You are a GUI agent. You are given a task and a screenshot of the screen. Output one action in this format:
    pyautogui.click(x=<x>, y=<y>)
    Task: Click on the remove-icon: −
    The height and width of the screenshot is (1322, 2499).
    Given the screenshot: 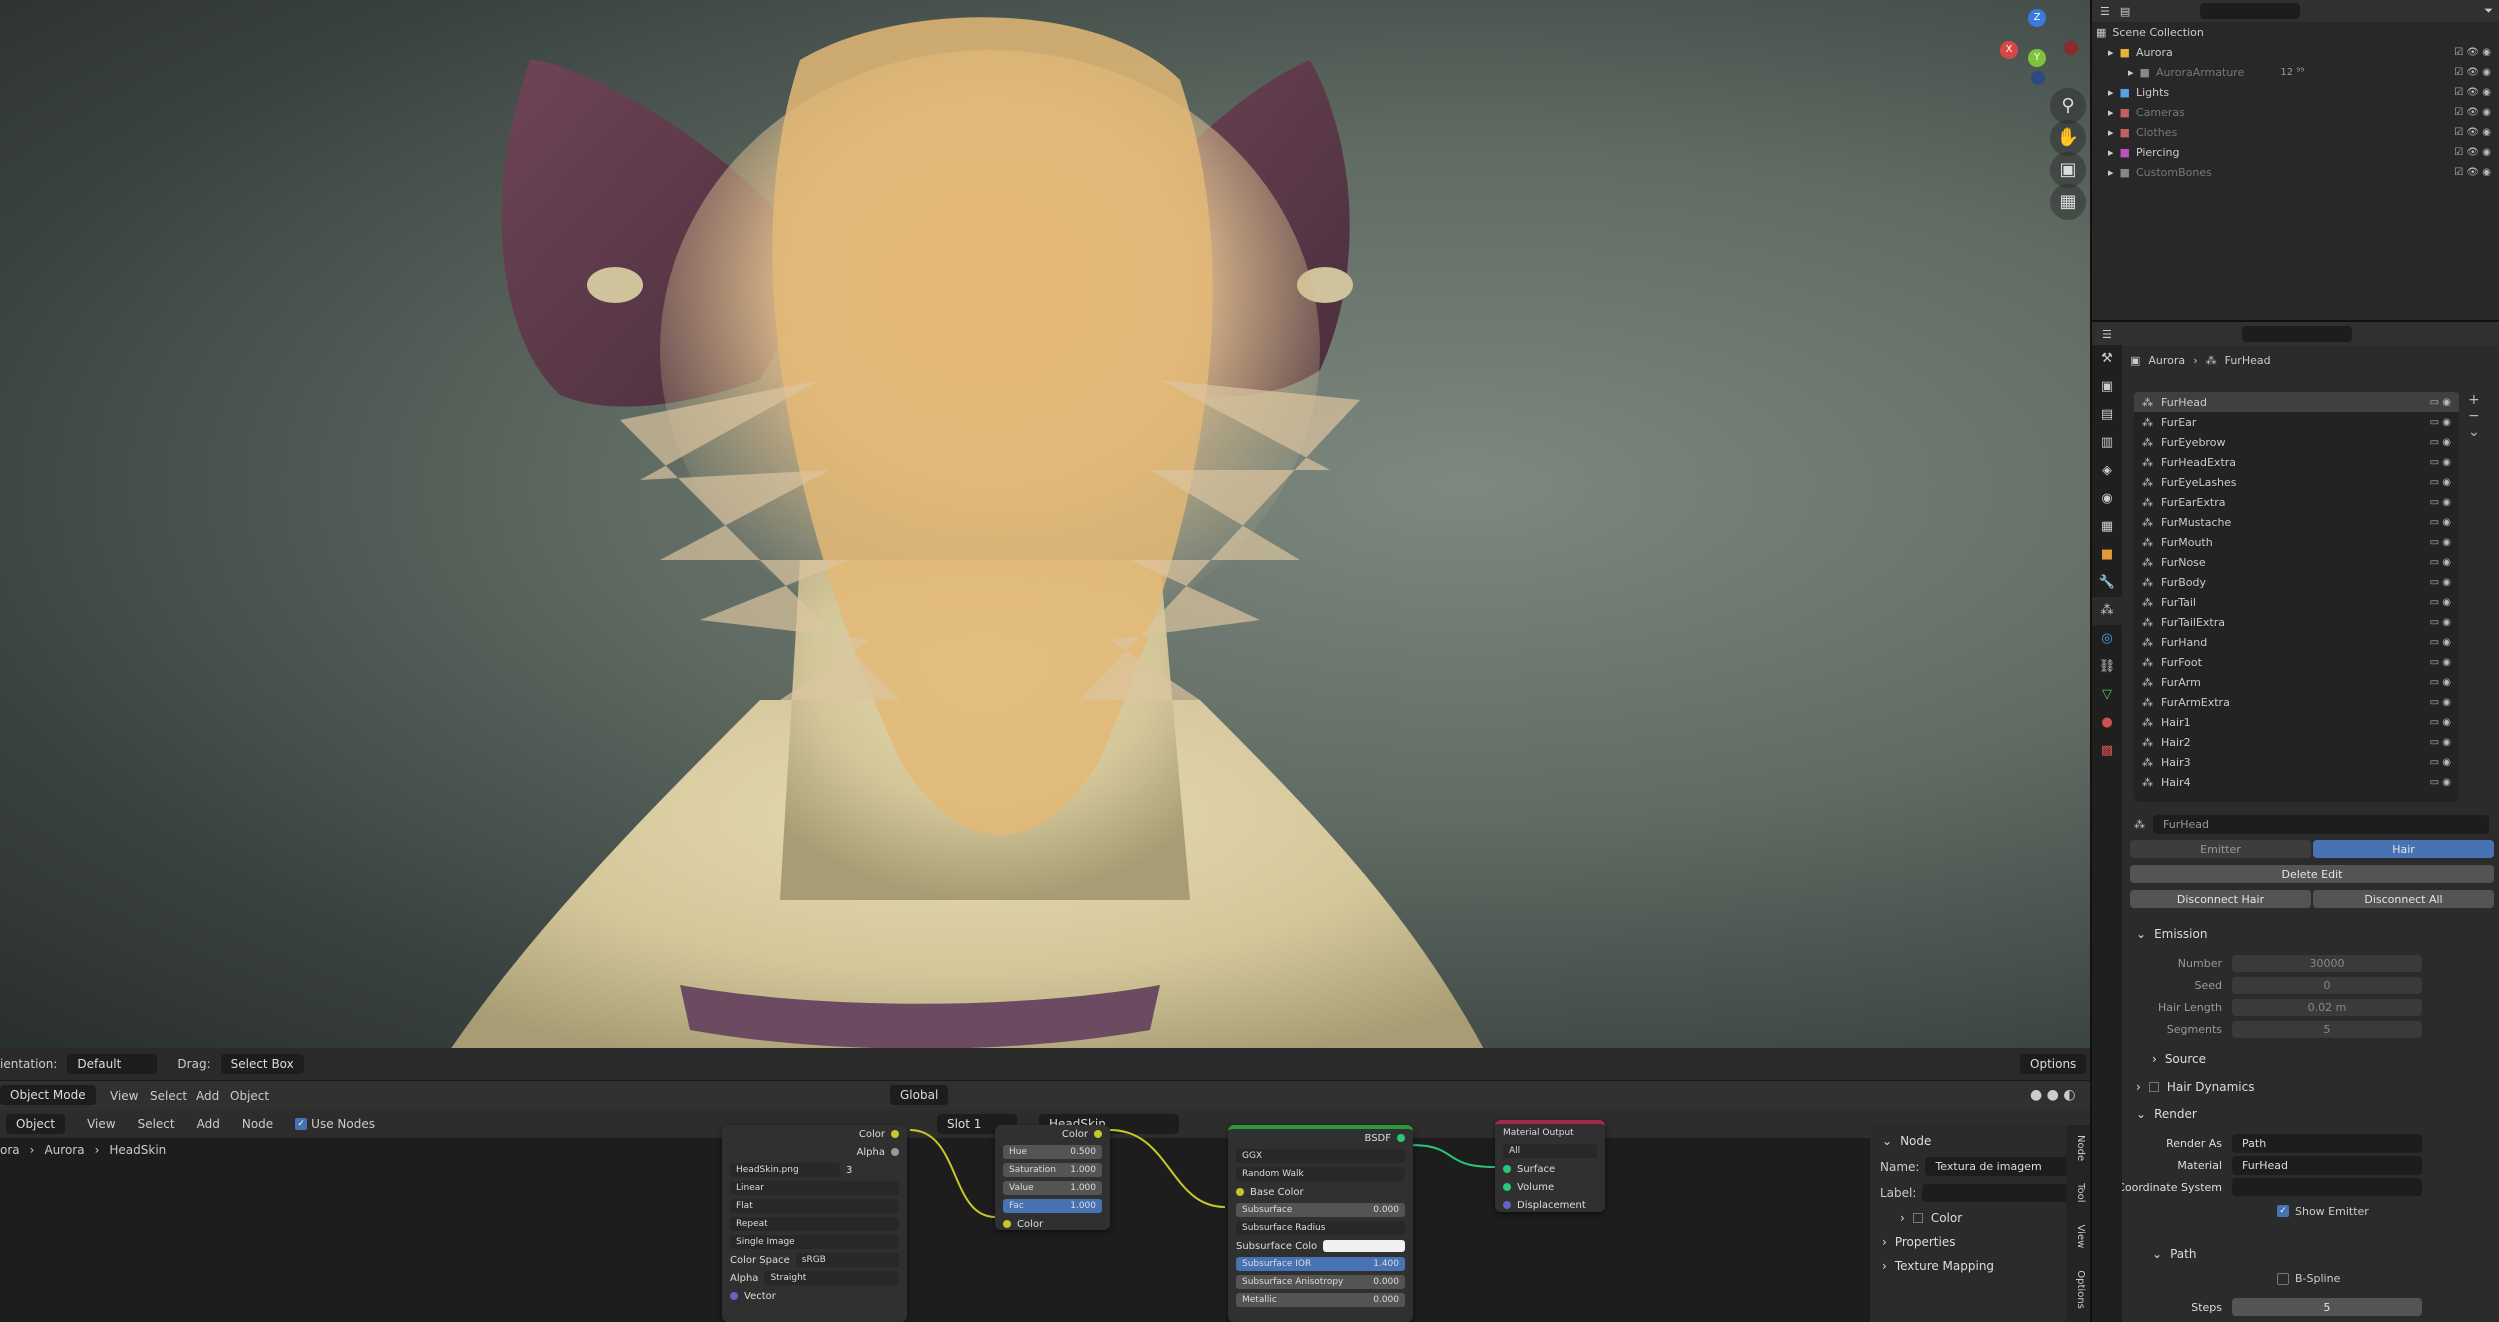 What is the action you would take?
    pyautogui.click(x=2479, y=416)
    